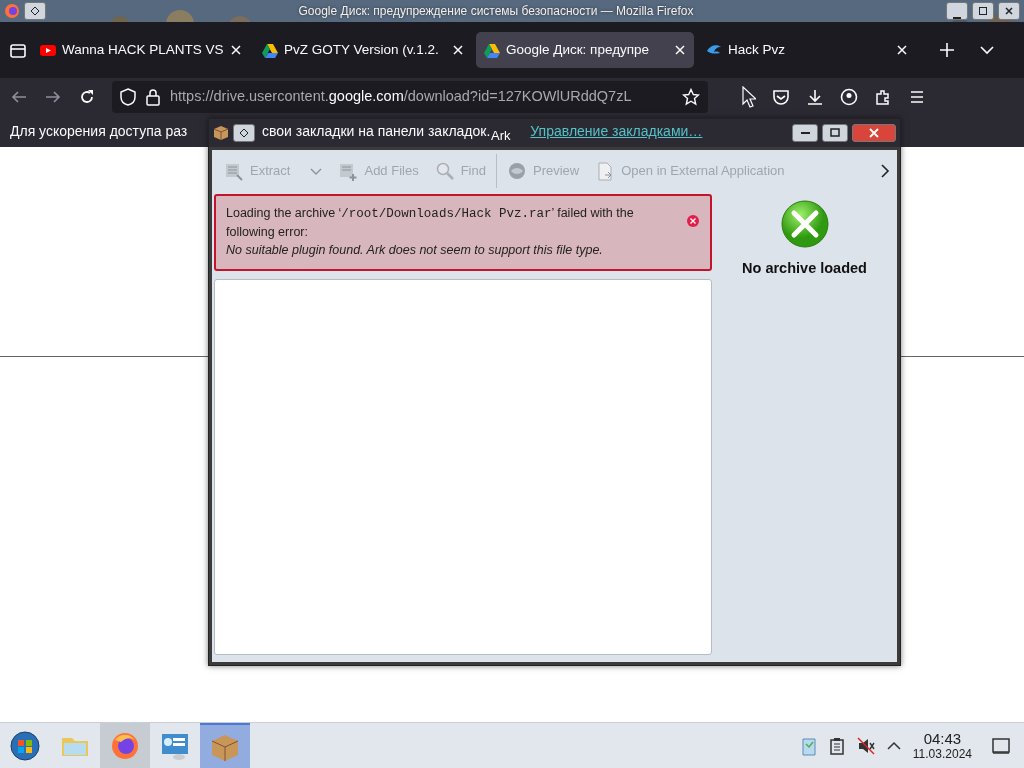  Describe the element at coordinates (516, 171) in the screenshot. I see `eye-icon` at that location.